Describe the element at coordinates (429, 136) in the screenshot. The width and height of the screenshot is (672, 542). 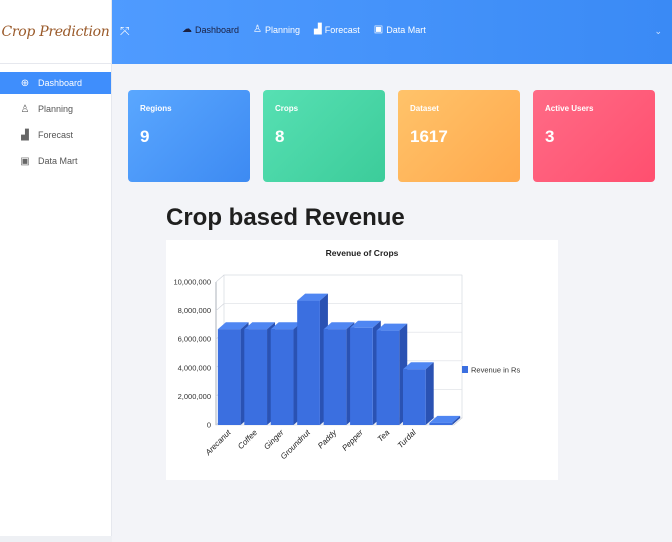
I see `stat-value: 1617` at that location.